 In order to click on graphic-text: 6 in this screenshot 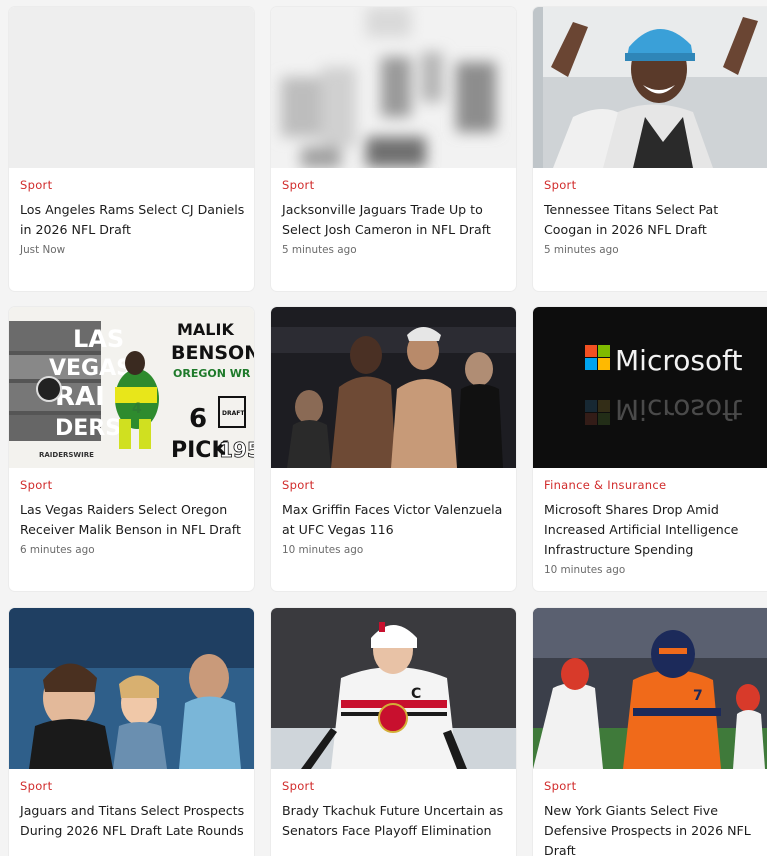, I will do `click(198, 419)`.